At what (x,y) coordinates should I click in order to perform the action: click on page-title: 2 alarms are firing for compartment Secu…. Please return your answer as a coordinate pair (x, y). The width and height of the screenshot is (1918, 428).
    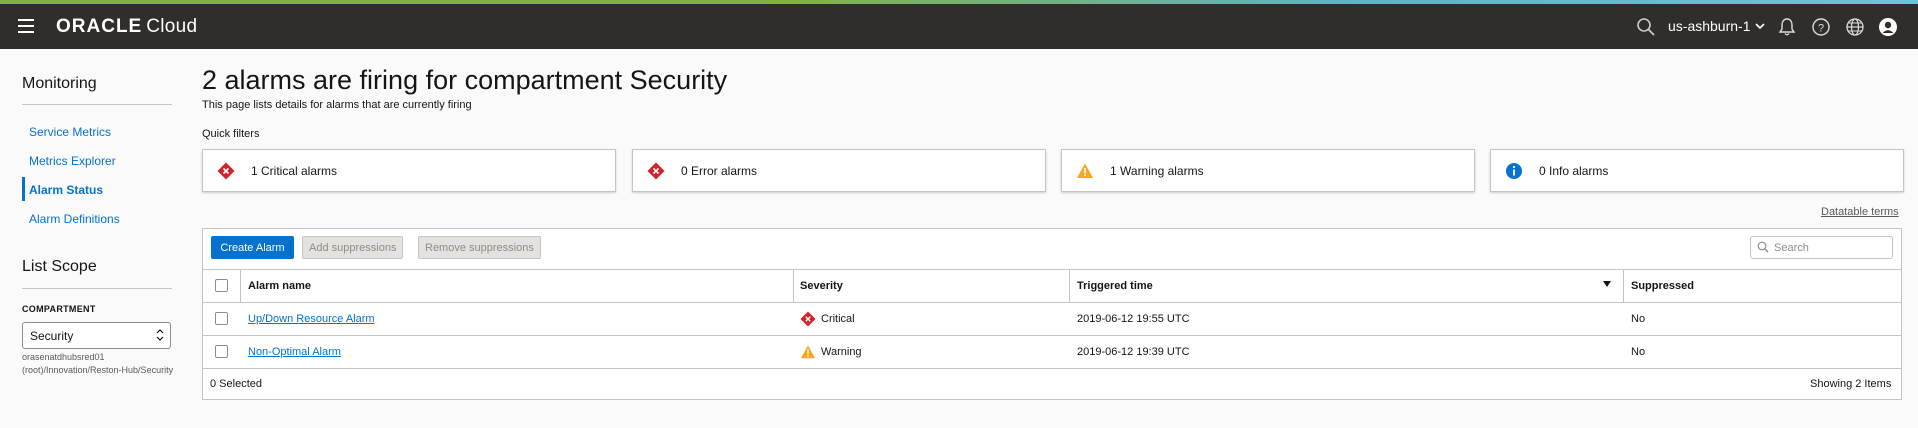
    Looking at the image, I should click on (465, 80).